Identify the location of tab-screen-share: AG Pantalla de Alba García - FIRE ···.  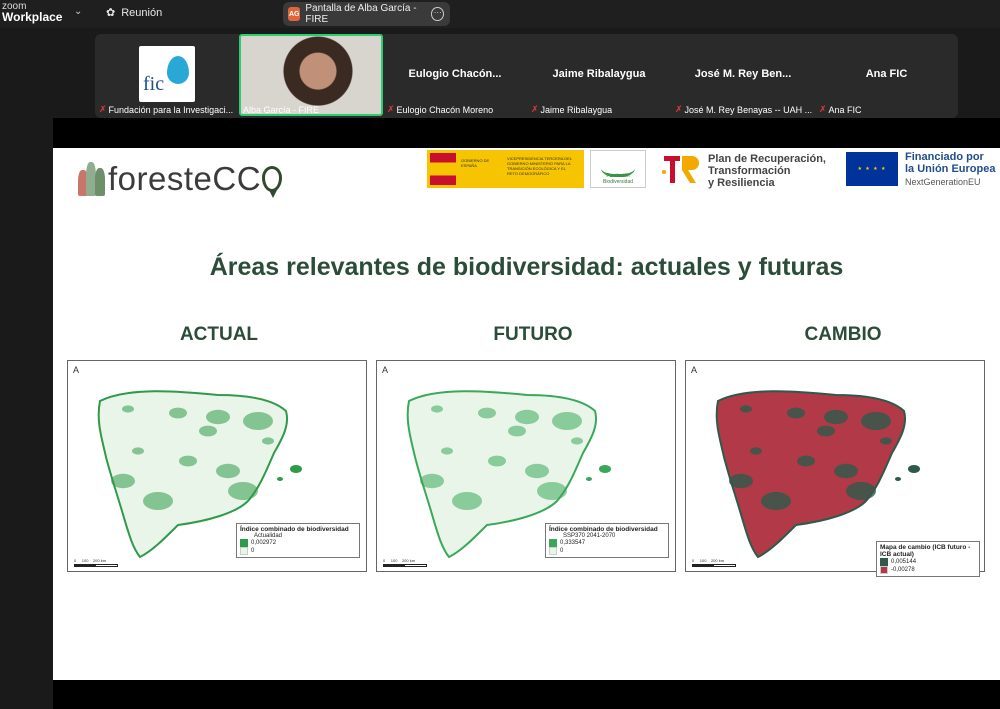
(366, 14).